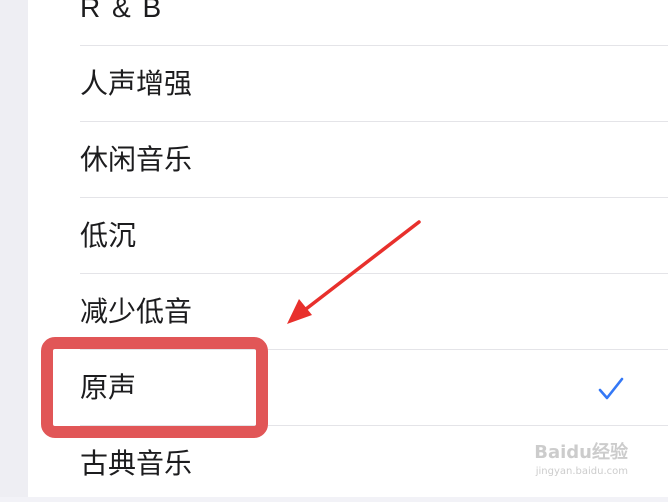  Describe the element at coordinates (581, 471) in the screenshot. I see `watermark-site: jingyan.baidu.com` at that location.